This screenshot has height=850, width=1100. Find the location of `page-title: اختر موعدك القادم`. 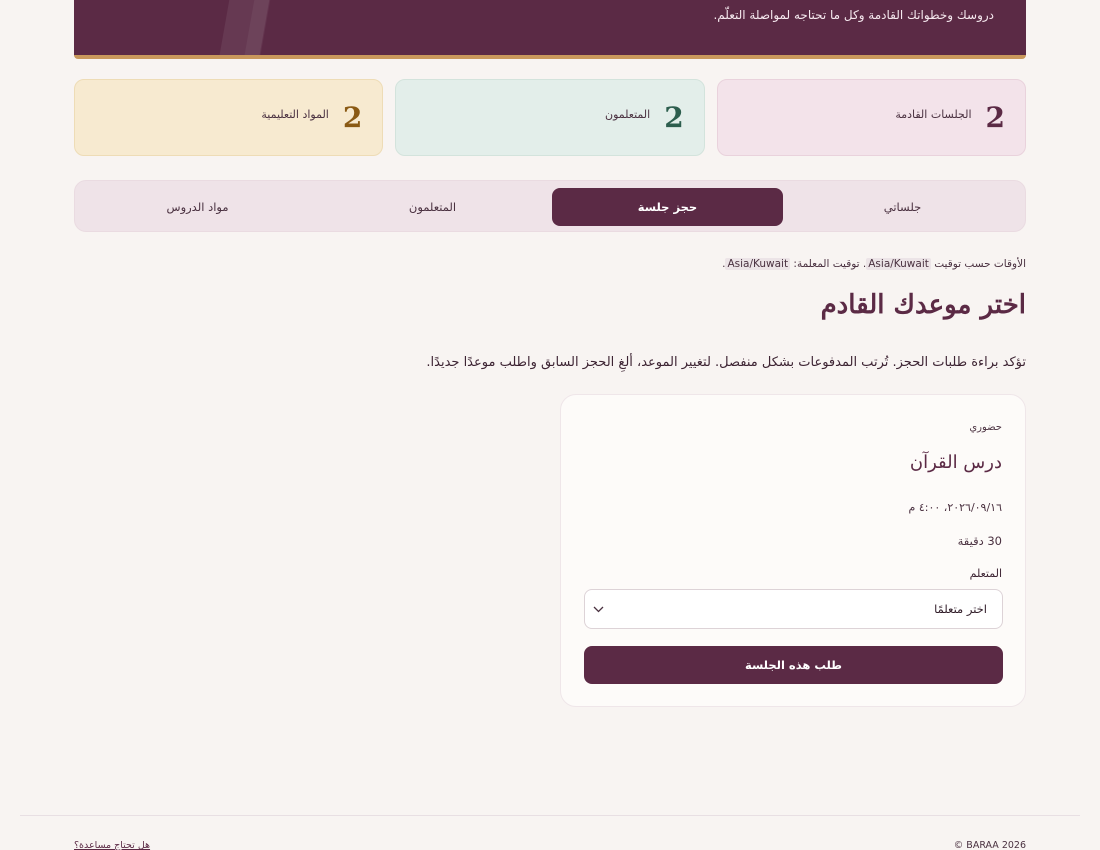

page-title: اختر موعدك القادم is located at coordinates (923, 305).